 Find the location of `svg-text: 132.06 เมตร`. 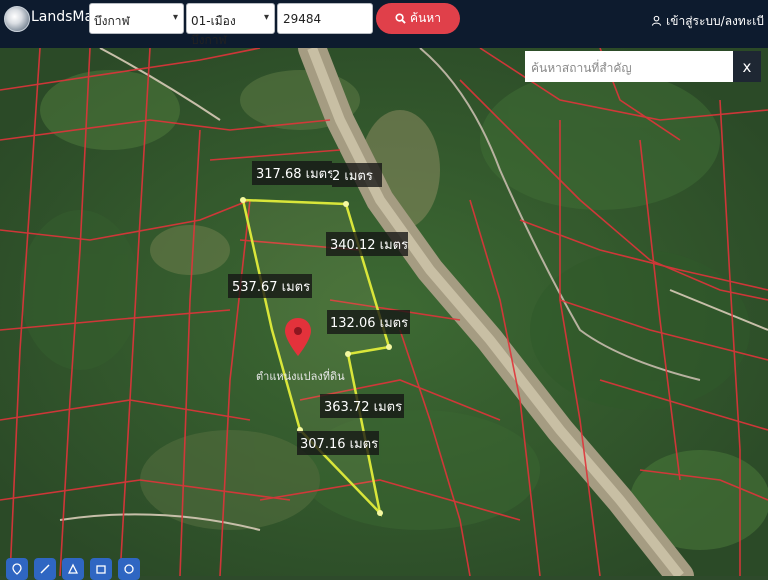

svg-text: 132.06 เมตร is located at coordinates (369, 323).